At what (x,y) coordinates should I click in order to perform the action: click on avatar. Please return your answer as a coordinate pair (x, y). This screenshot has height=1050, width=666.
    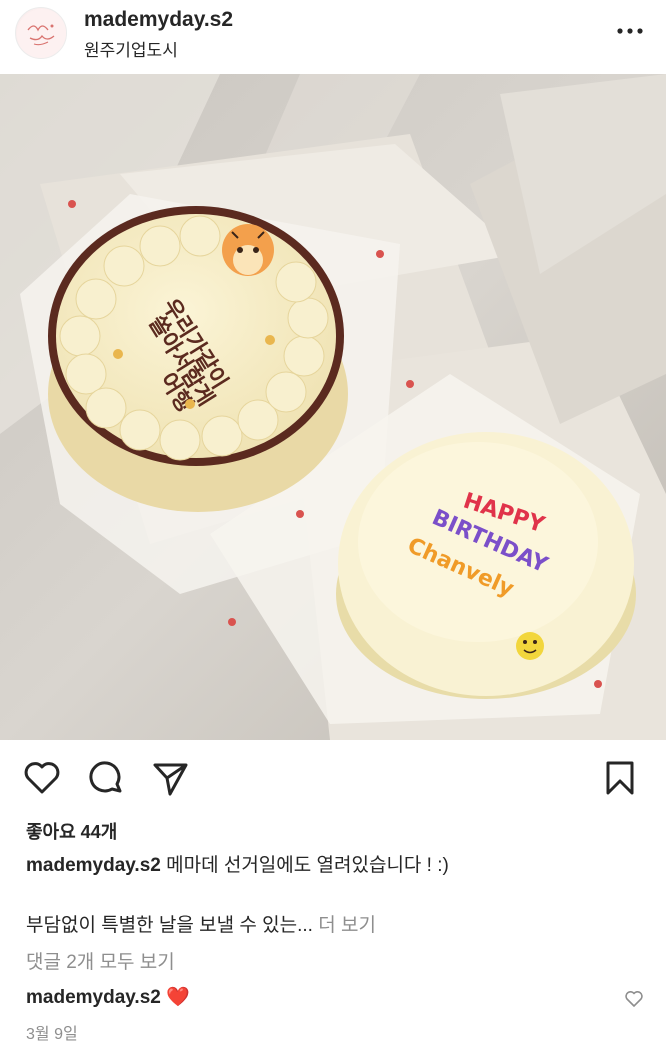
    Looking at the image, I should click on (41, 33).